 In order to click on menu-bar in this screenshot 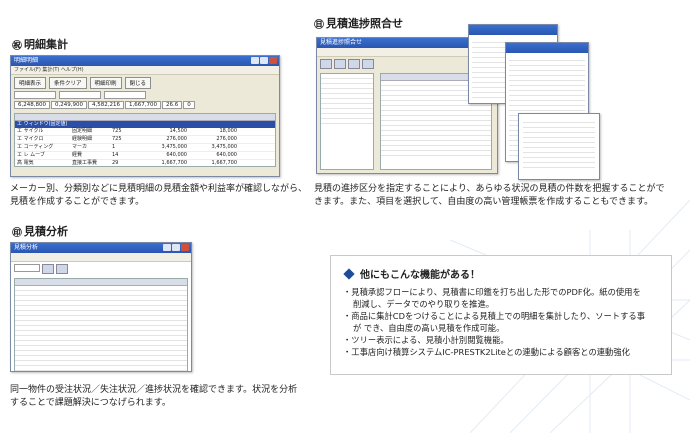, I will do `click(101, 257)`.